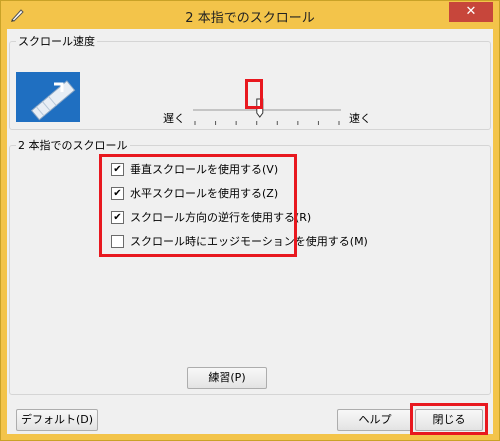 Image resolution: width=500 pixels, height=441 pixels. I want to click on close-button-highlight-box, so click(449, 419).